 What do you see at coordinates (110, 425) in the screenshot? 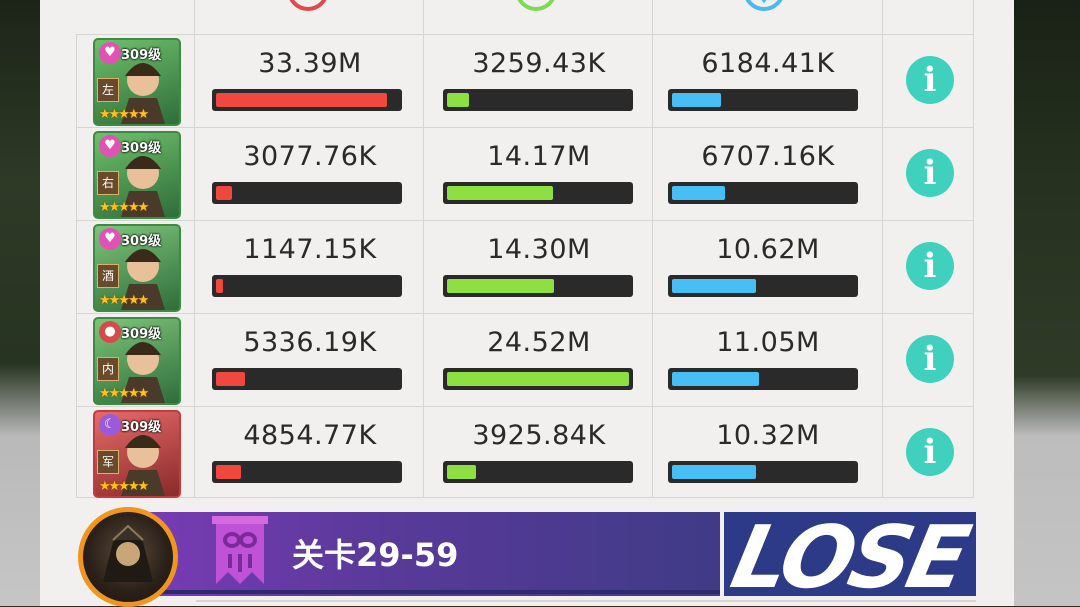
I see `hero-gem-icon: ☾` at bounding box center [110, 425].